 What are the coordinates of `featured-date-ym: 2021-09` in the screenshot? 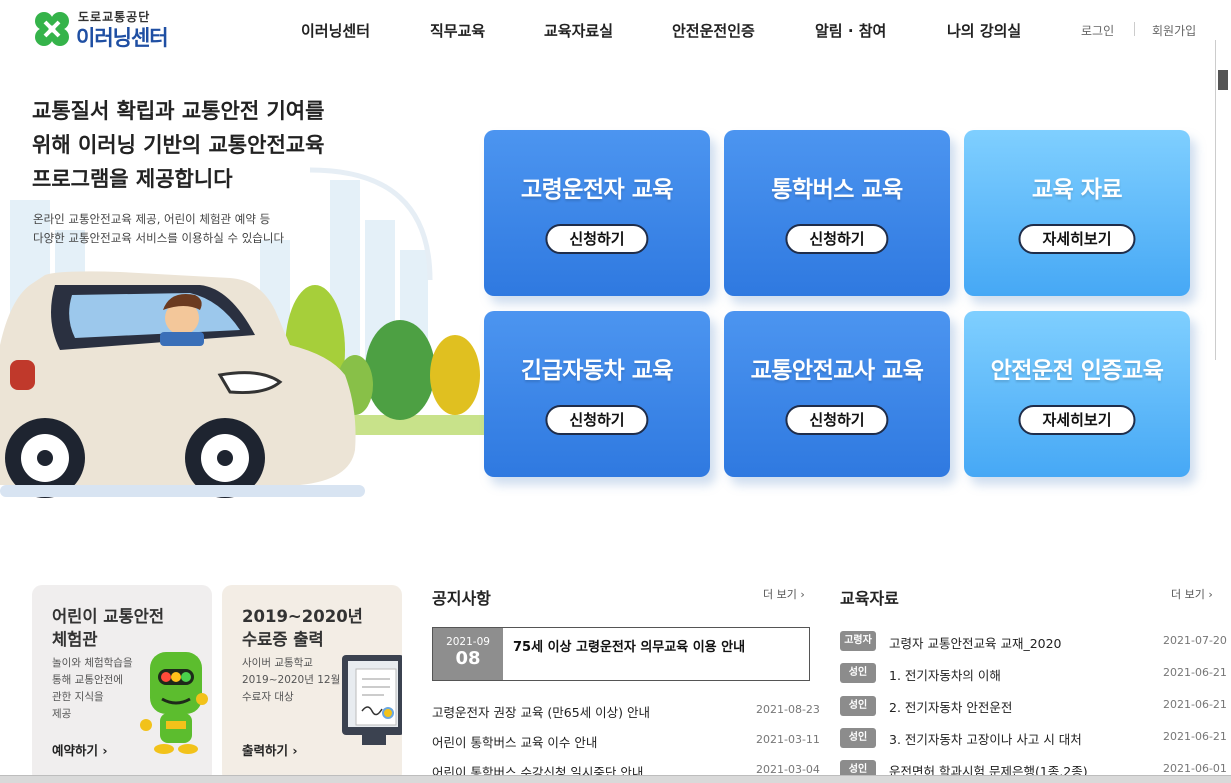 It's located at (468, 642).